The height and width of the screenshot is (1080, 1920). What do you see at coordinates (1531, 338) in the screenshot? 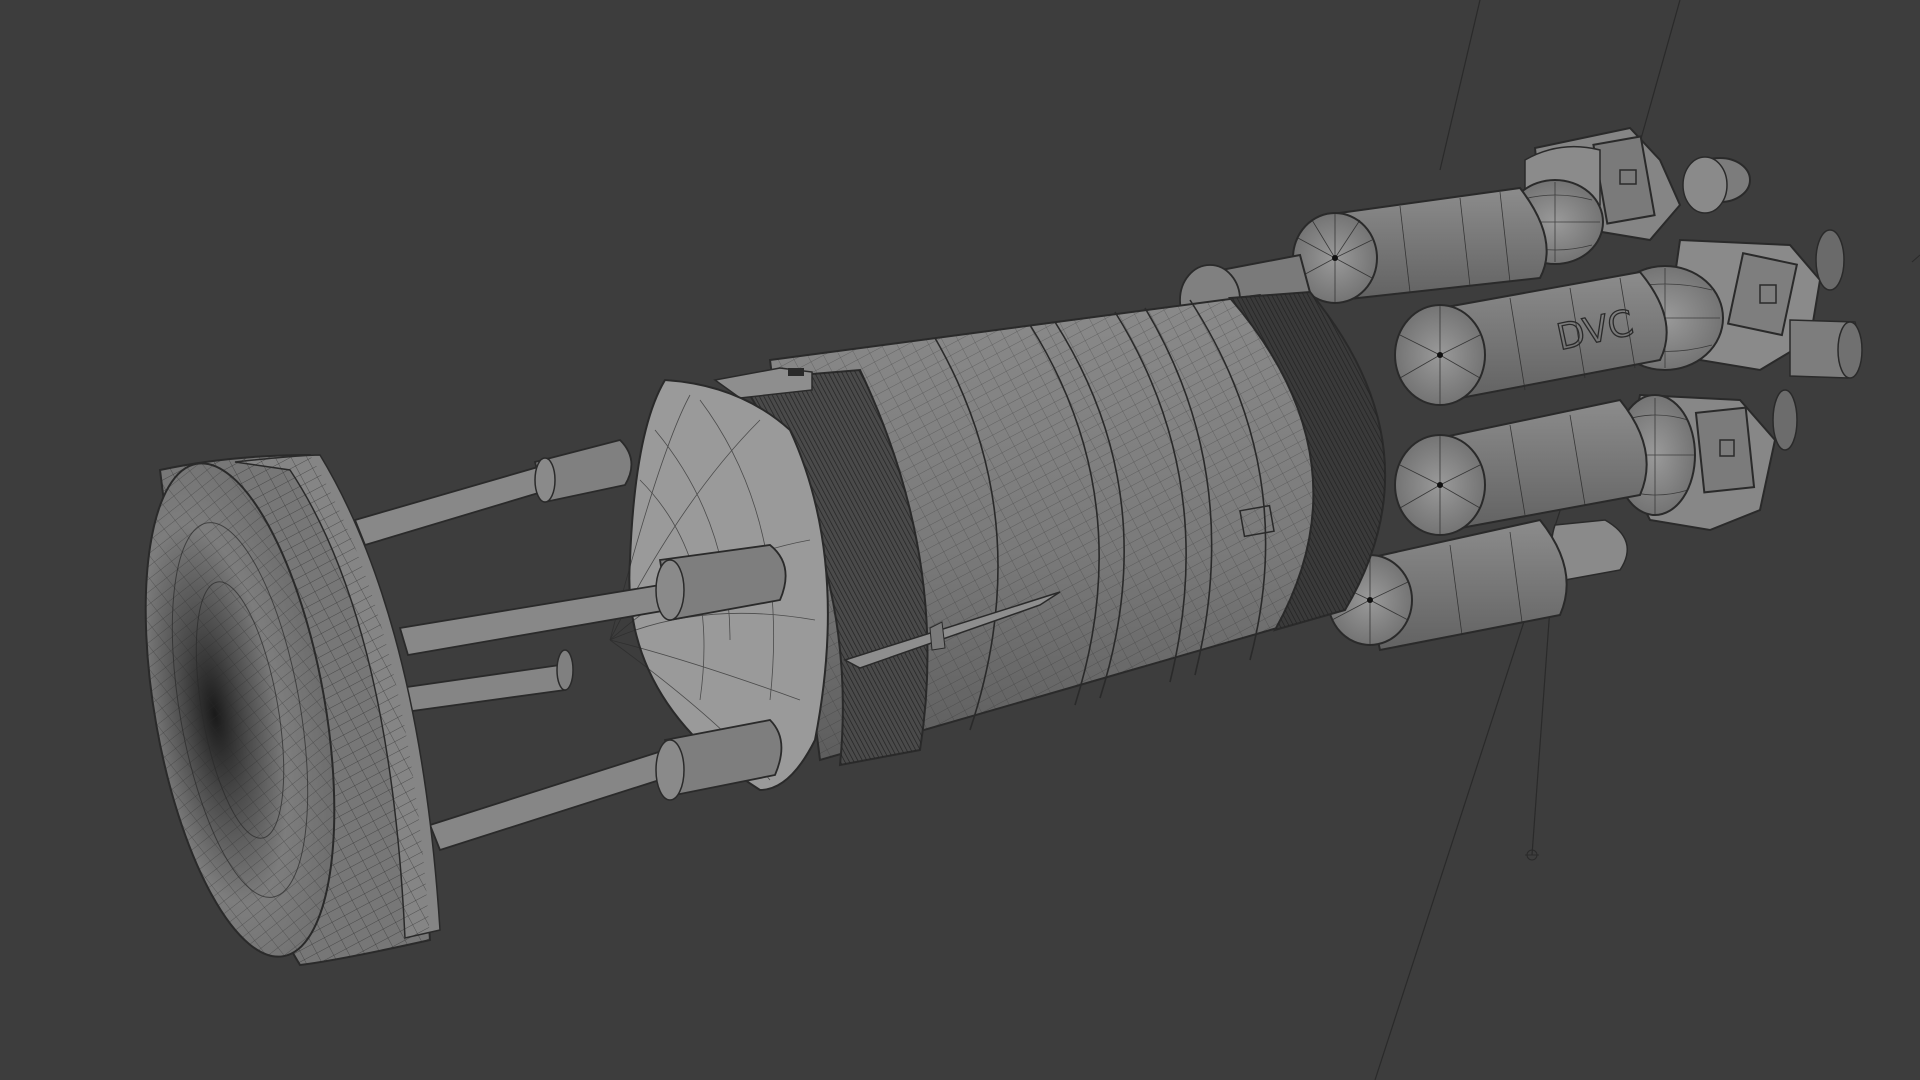
I see `fuel-tank-middle: DVC` at bounding box center [1531, 338].